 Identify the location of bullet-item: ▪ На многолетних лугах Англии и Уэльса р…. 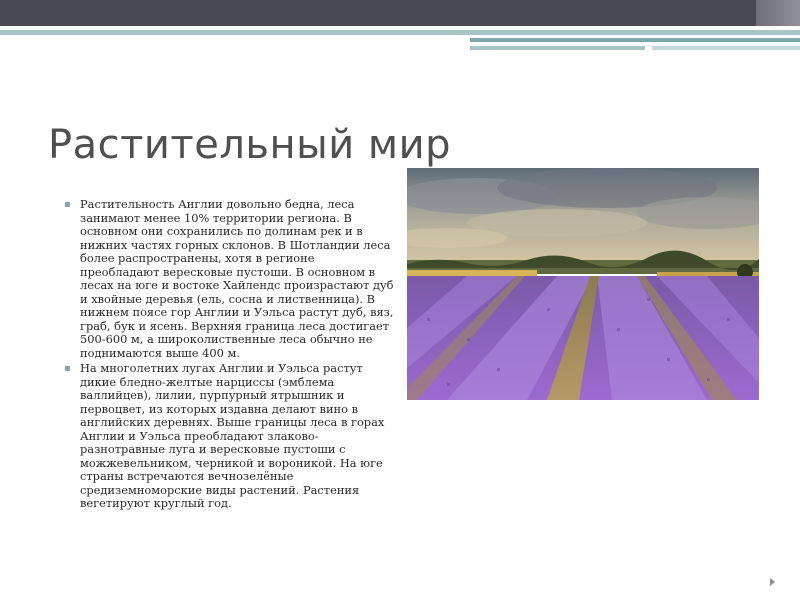
(229, 436).